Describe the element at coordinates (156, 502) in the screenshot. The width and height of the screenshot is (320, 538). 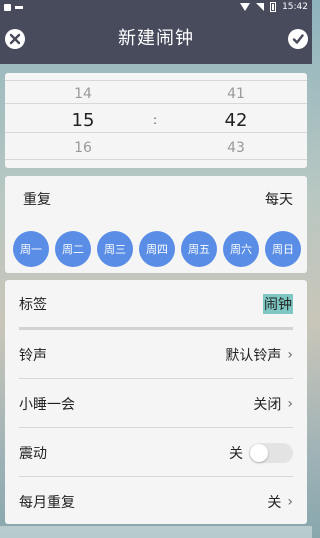
I see `monthly-repeat-row: 每月重复 关 ›` at that location.